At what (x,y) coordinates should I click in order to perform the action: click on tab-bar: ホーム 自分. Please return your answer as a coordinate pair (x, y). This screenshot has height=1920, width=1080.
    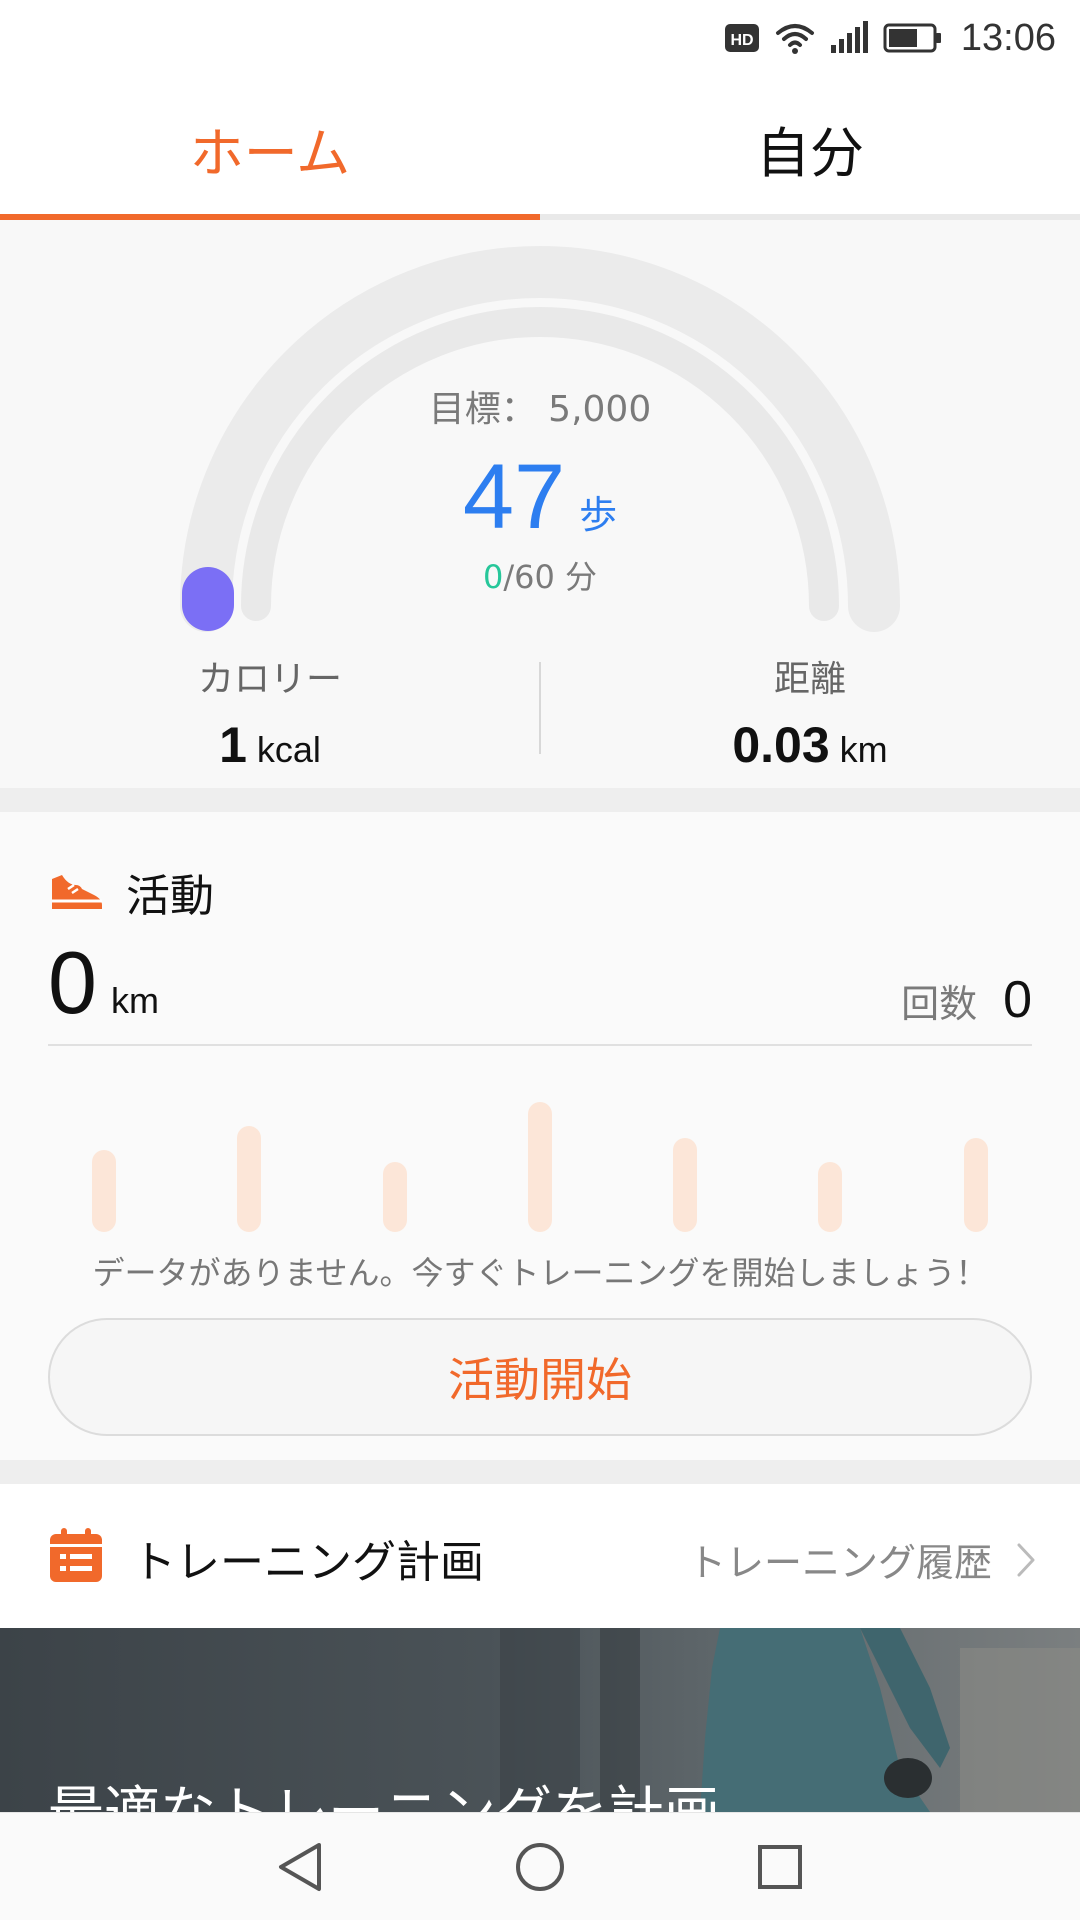
    Looking at the image, I should click on (540, 148).